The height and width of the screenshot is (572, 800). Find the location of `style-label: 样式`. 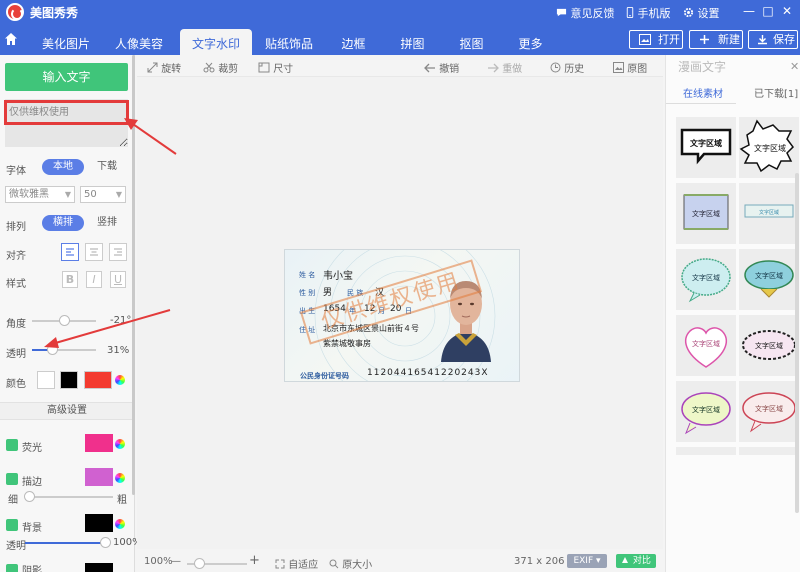

style-label: 样式 is located at coordinates (16, 284).